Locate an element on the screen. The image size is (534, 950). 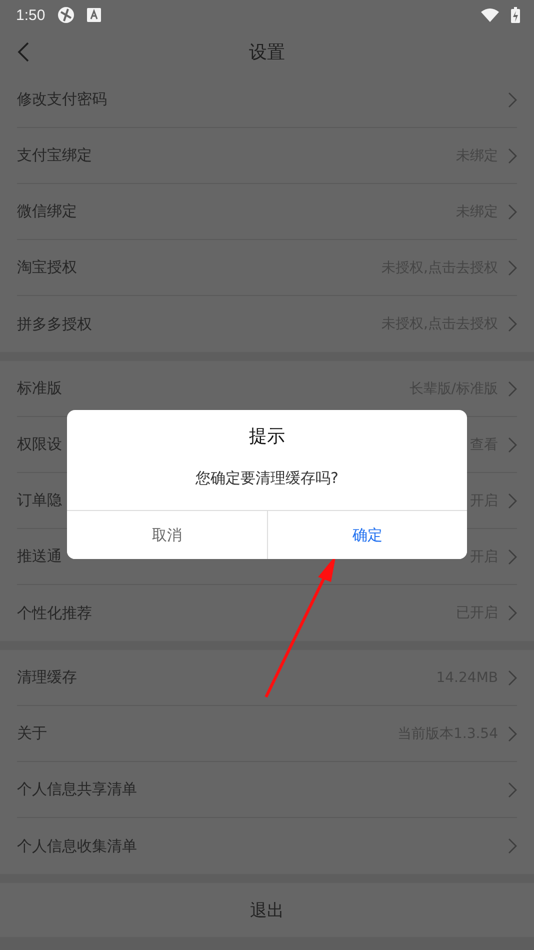
setting-label: 个人信息共享清单 is located at coordinates (77, 789).